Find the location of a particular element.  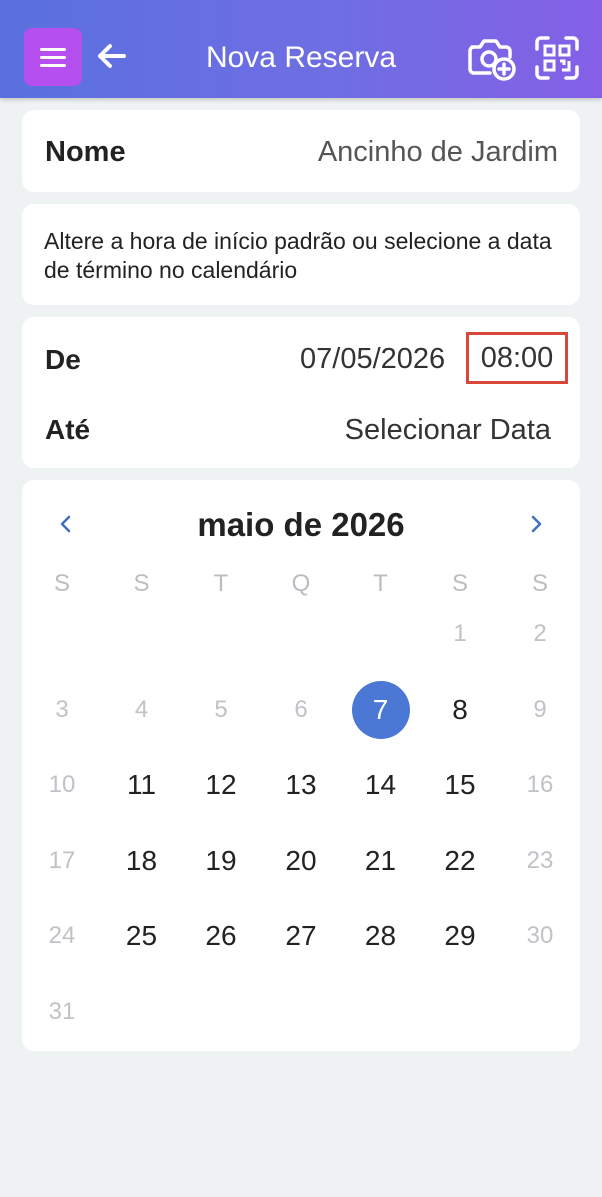

calendar-day: 9 is located at coordinates (540, 709).